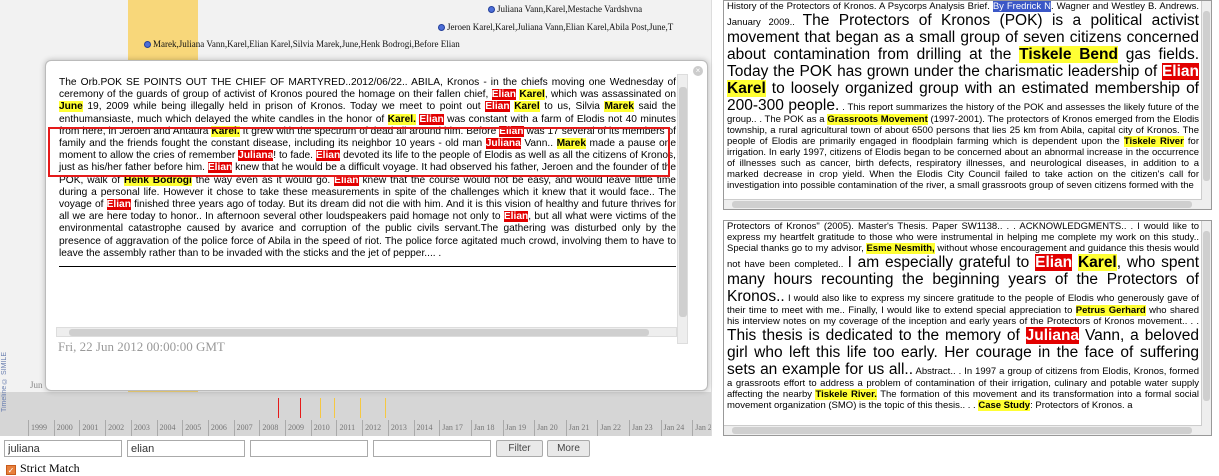 This screenshot has width=1219, height=476. What do you see at coordinates (1110, 310) in the screenshot?
I see `highlighted-term: Petrus Gerhard` at bounding box center [1110, 310].